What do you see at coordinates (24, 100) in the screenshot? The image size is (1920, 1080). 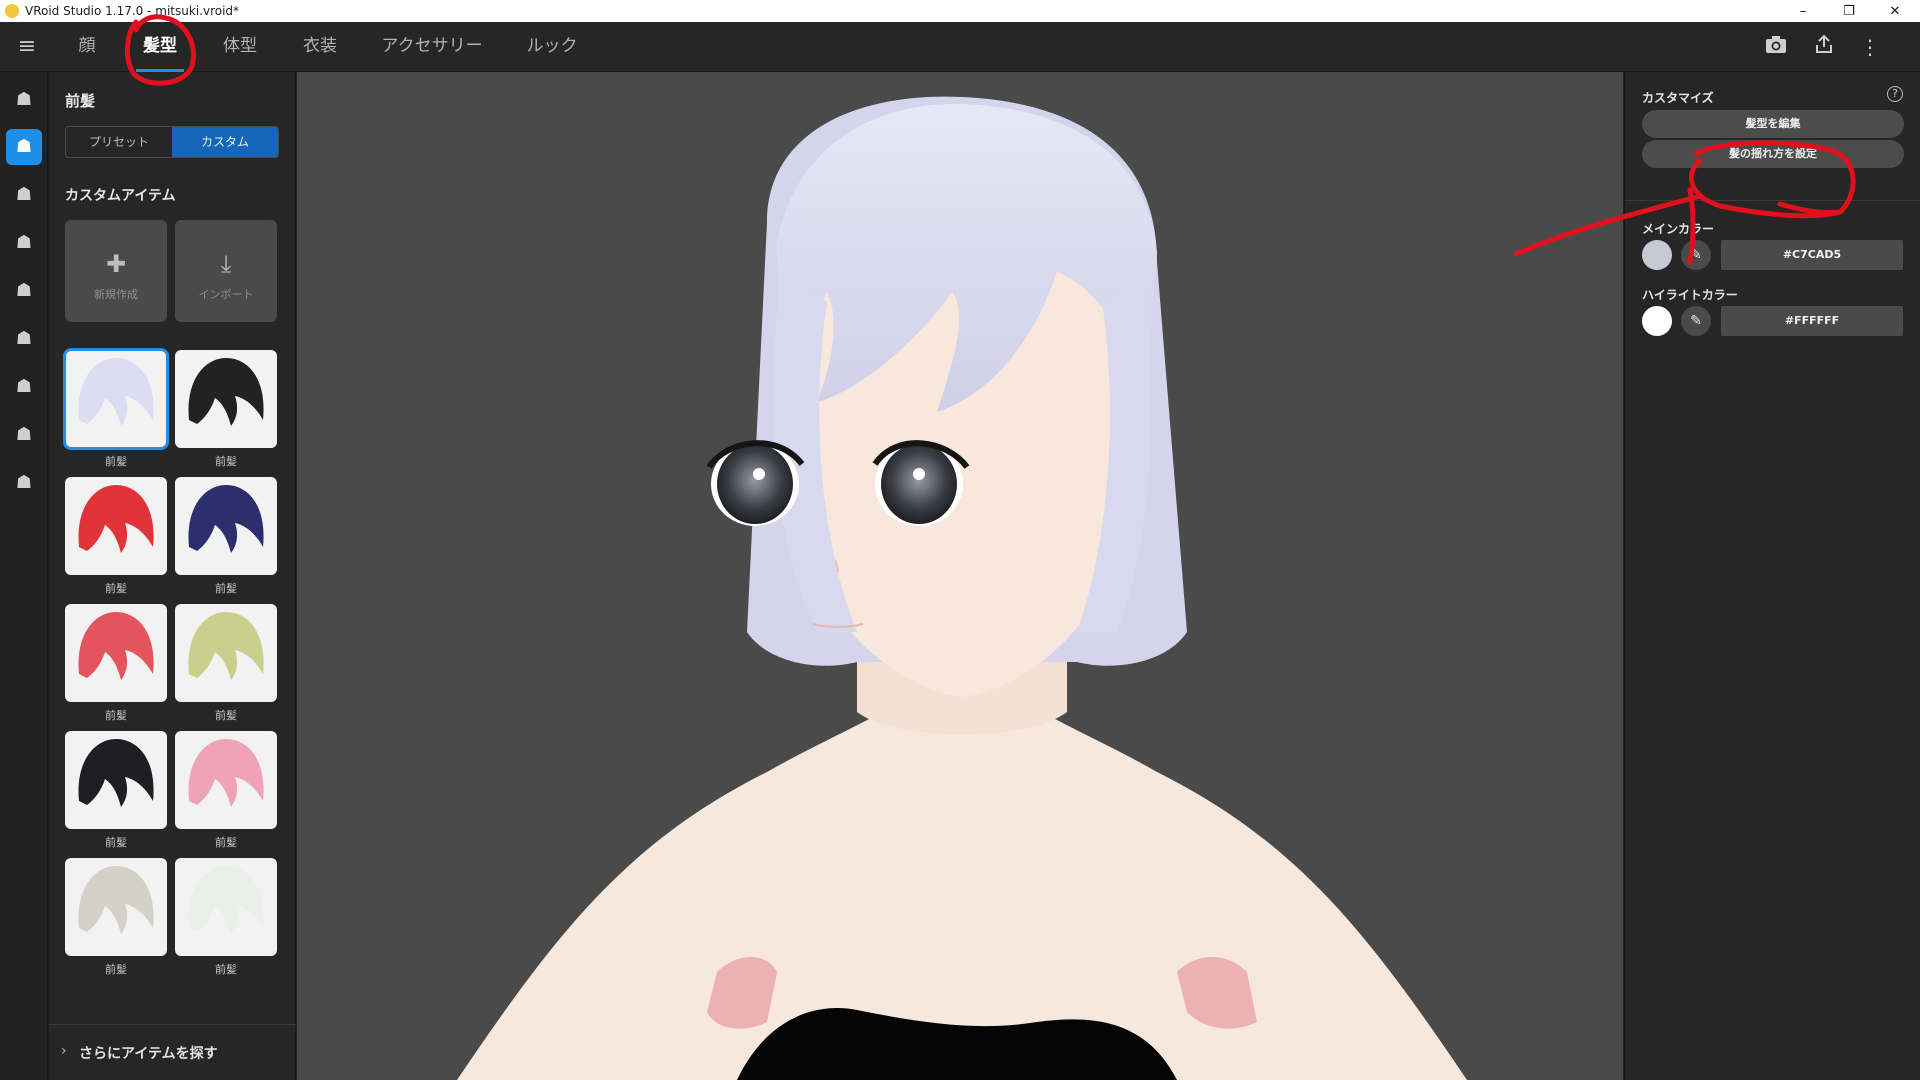 I see `hair-base-icon: ☗` at bounding box center [24, 100].